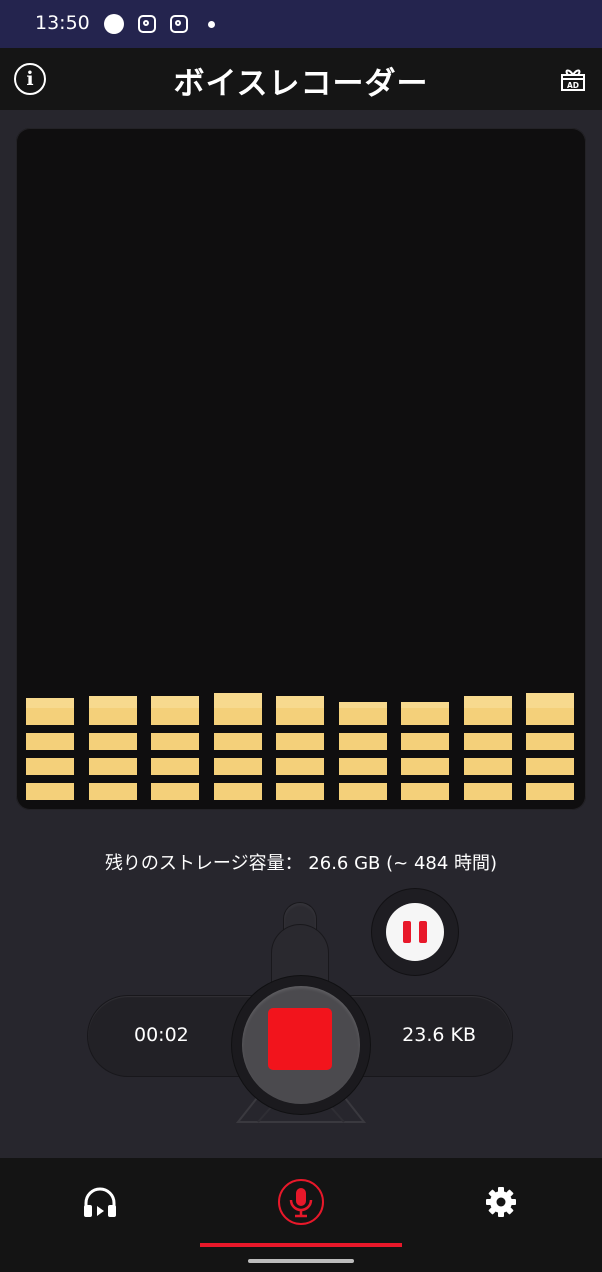 The image size is (602, 1272). What do you see at coordinates (573, 79) in the screenshot?
I see `ad-gift-icon: AD` at bounding box center [573, 79].